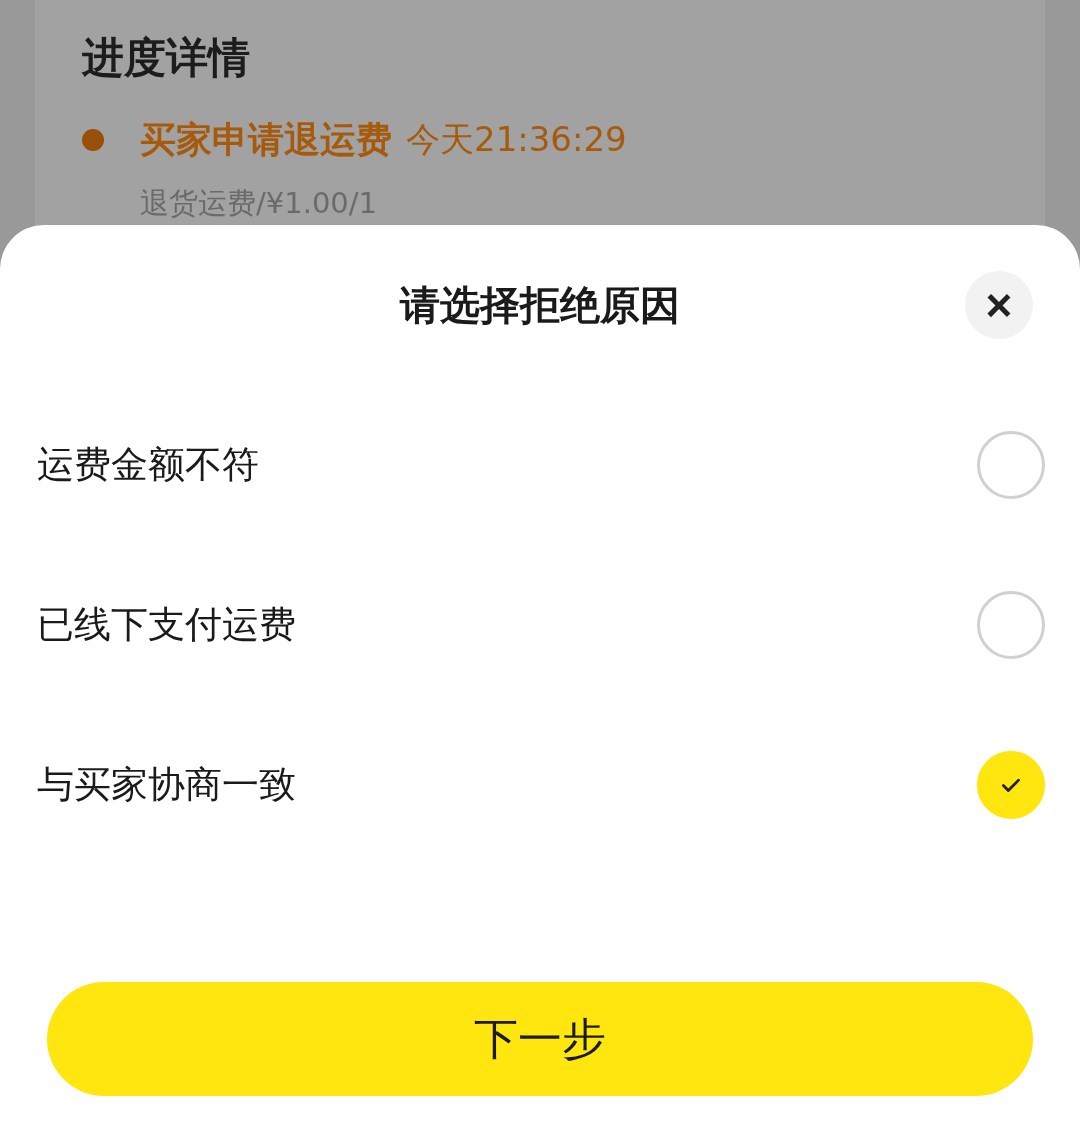 This screenshot has height=1140, width=1080. I want to click on section-heading: 进度详情, so click(166, 58).